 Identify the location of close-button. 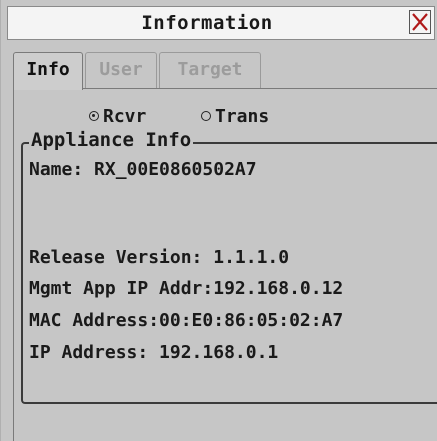
(420, 22).